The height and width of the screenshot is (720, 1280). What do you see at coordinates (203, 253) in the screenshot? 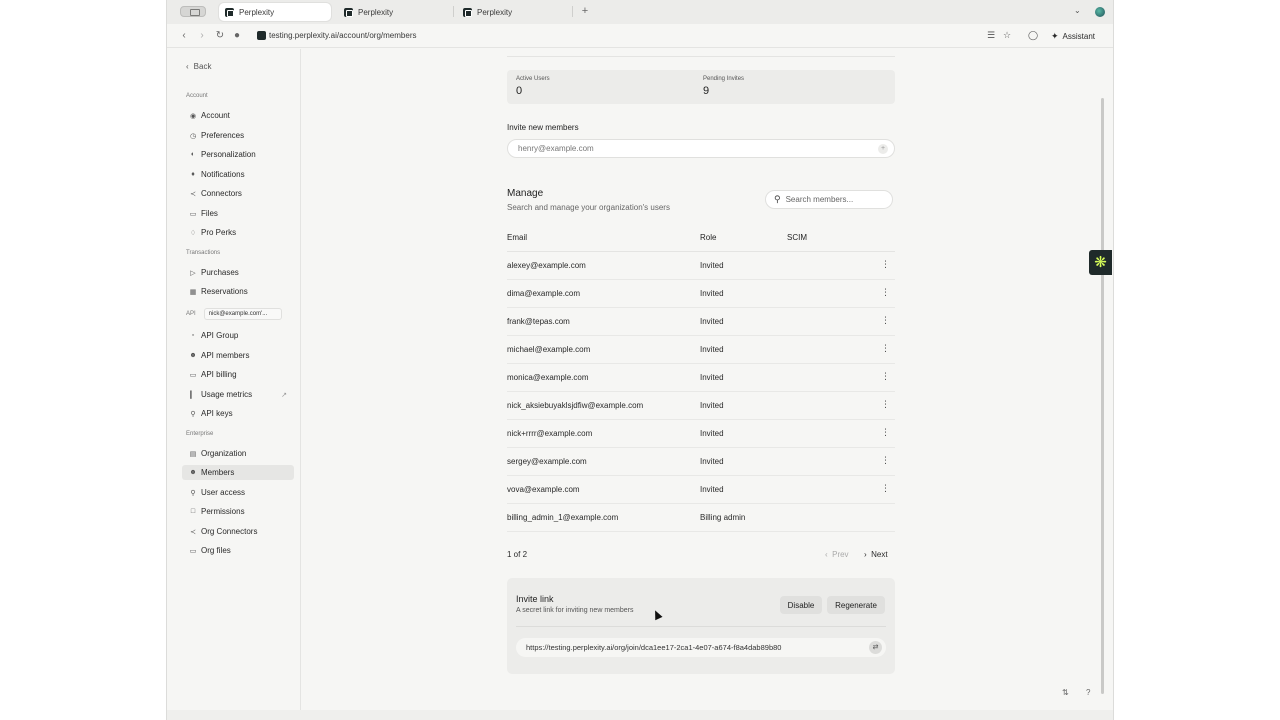
I see `section-label-transactions: Transactions` at bounding box center [203, 253].